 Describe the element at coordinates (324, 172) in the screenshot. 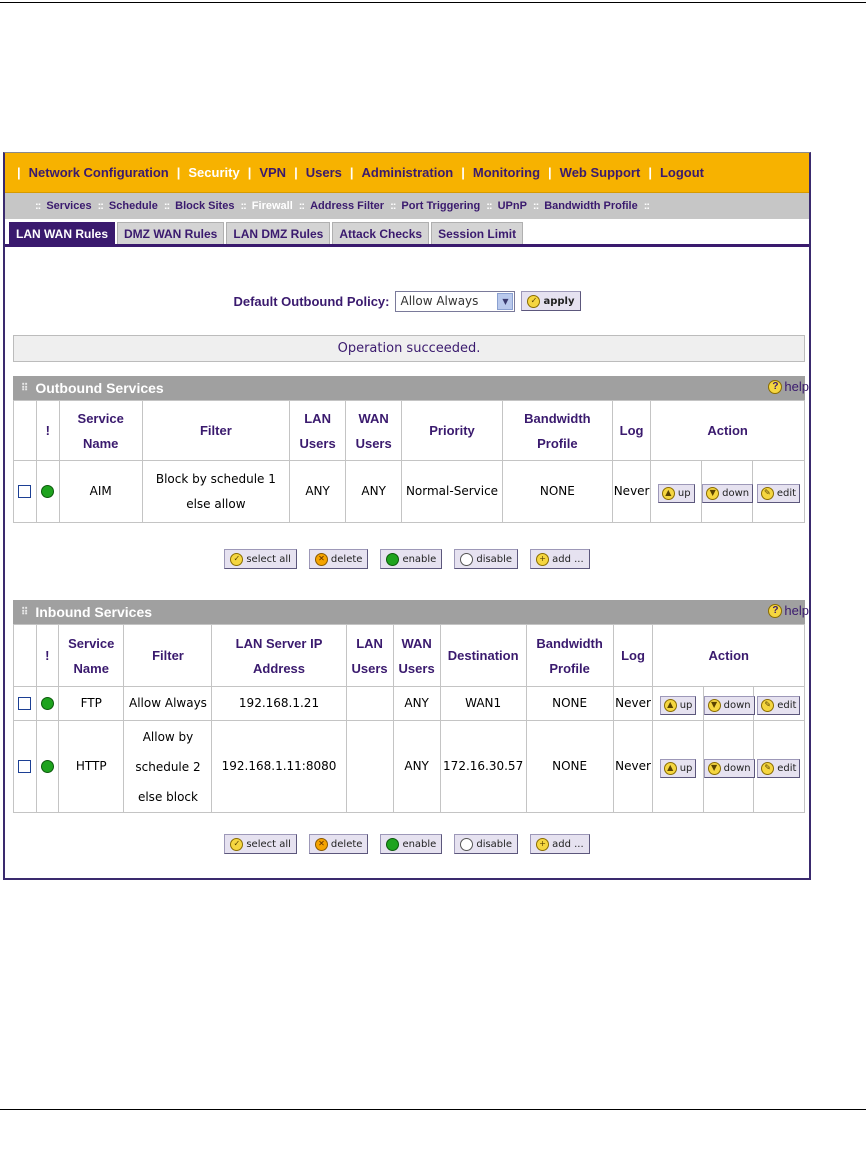

I see `main-nav-users: Users` at that location.